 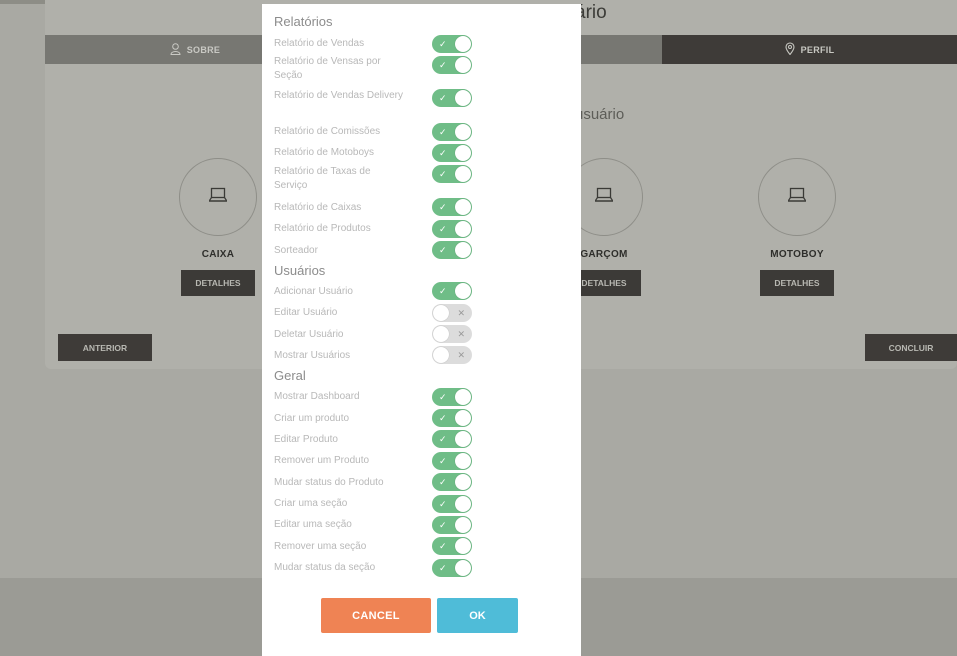 I want to click on permission-label: Editar uma seção, so click(x=313, y=524).